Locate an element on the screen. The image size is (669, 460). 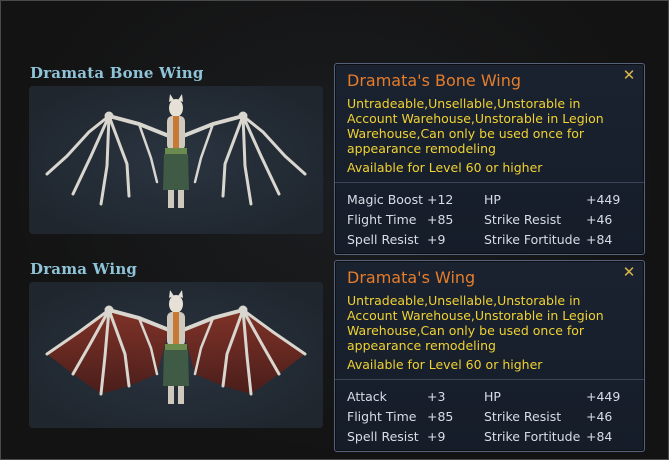
wing-preview-bone is located at coordinates (176, 160).